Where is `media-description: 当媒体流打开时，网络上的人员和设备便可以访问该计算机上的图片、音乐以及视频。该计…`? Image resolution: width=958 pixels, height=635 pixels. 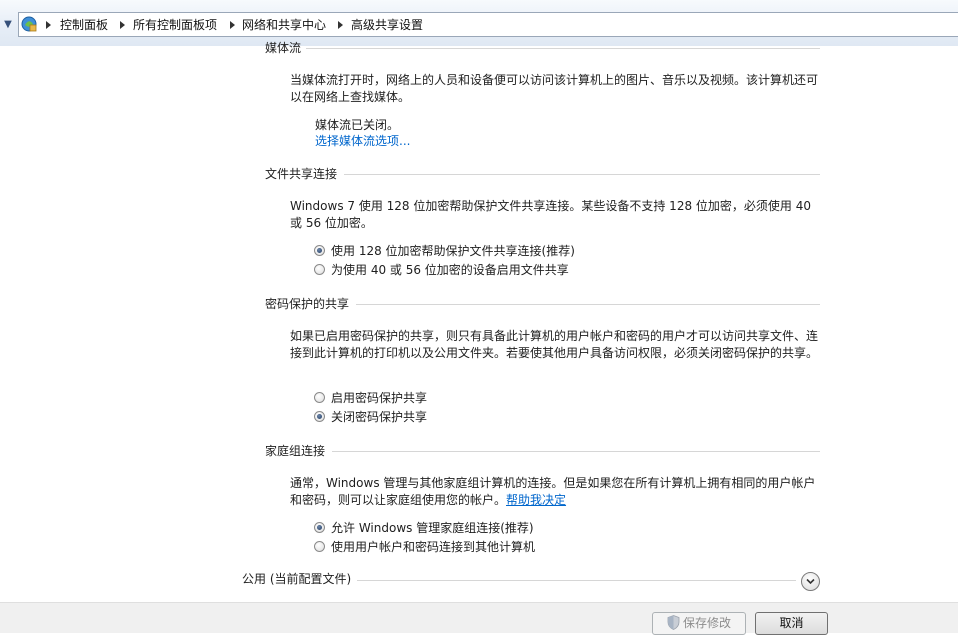 media-description: 当媒体流打开时，网络上的人员和设备便可以访问该计算机上的图片、音乐以及视频。该计… is located at coordinates (554, 88).